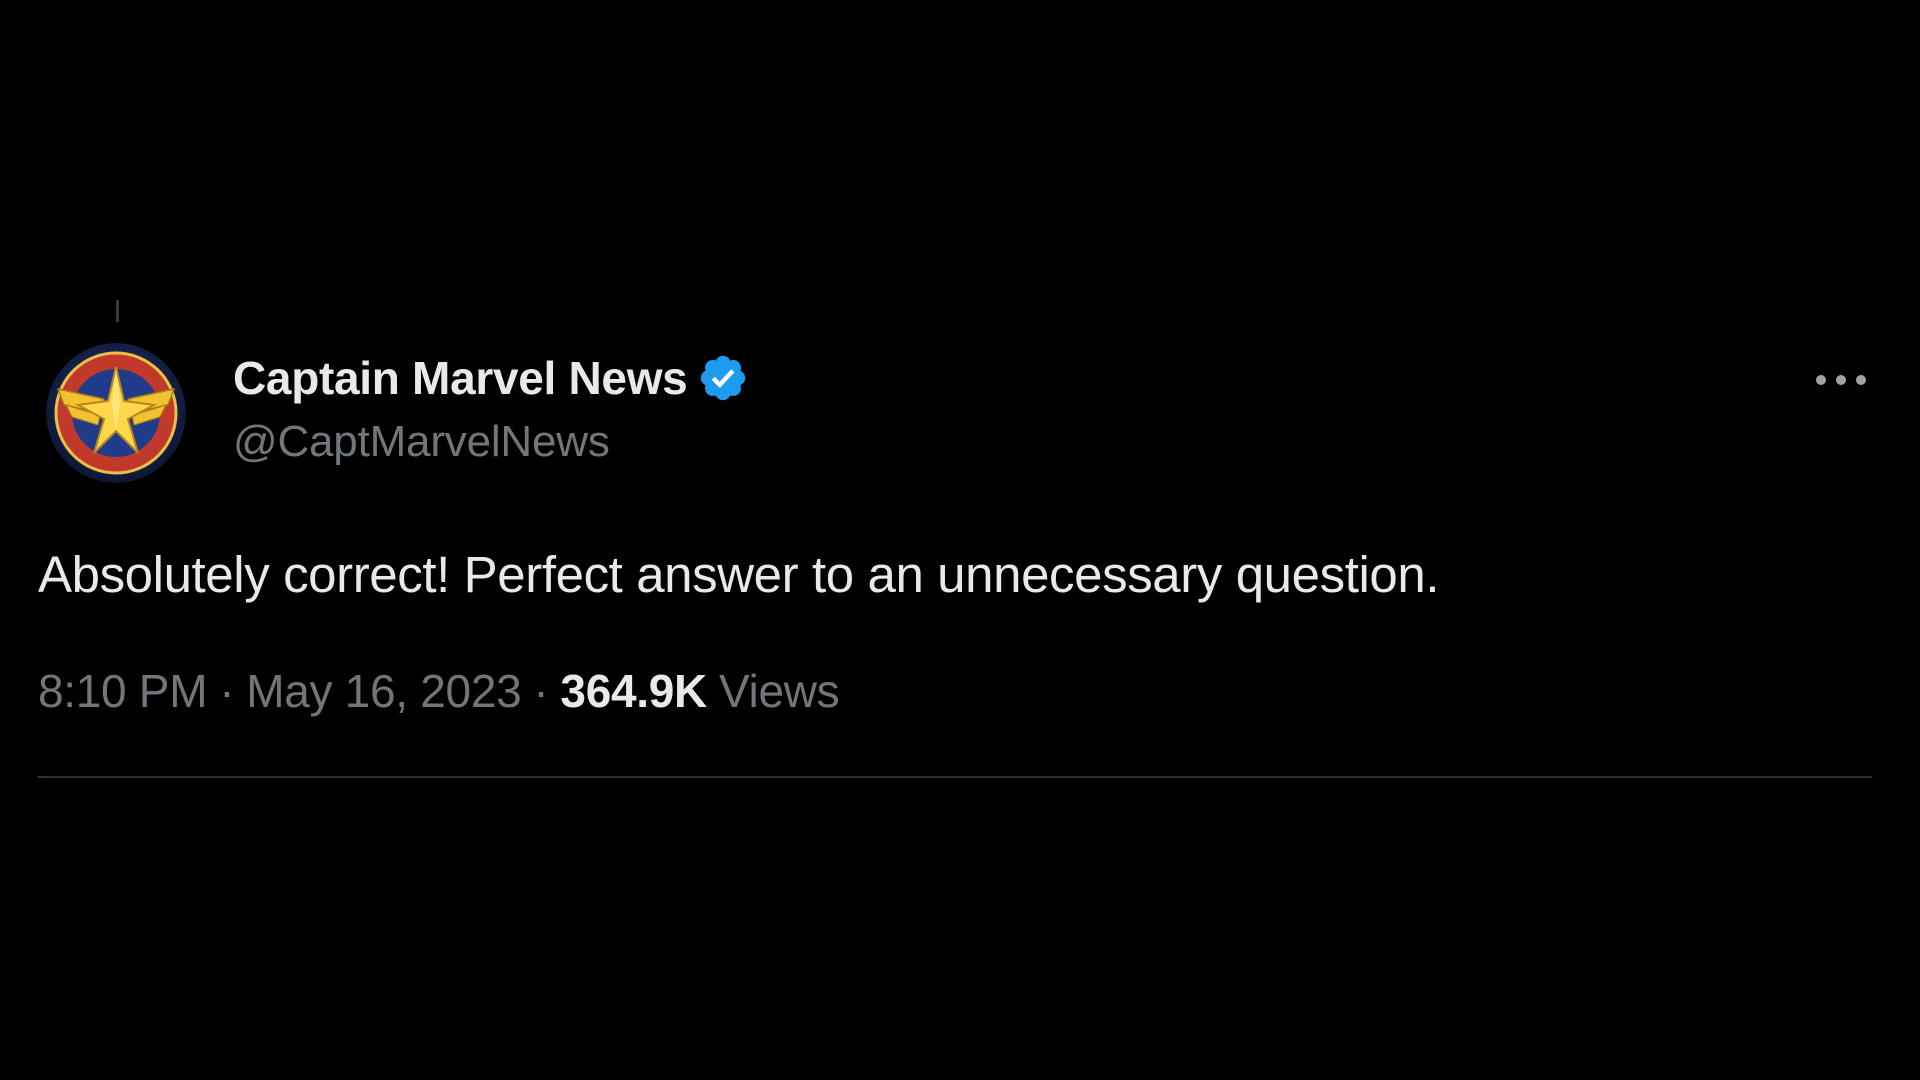  I want to click on captain-marvel-emblem-icon, so click(116, 413).